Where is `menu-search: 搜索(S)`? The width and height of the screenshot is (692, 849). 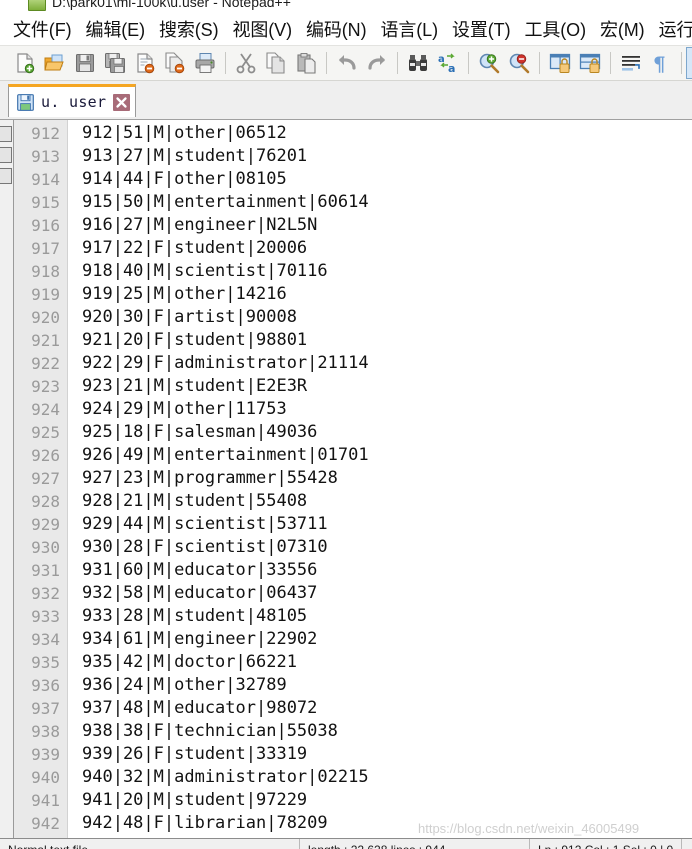
menu-search: 搜索(S) is located at coordinates (189, 29).